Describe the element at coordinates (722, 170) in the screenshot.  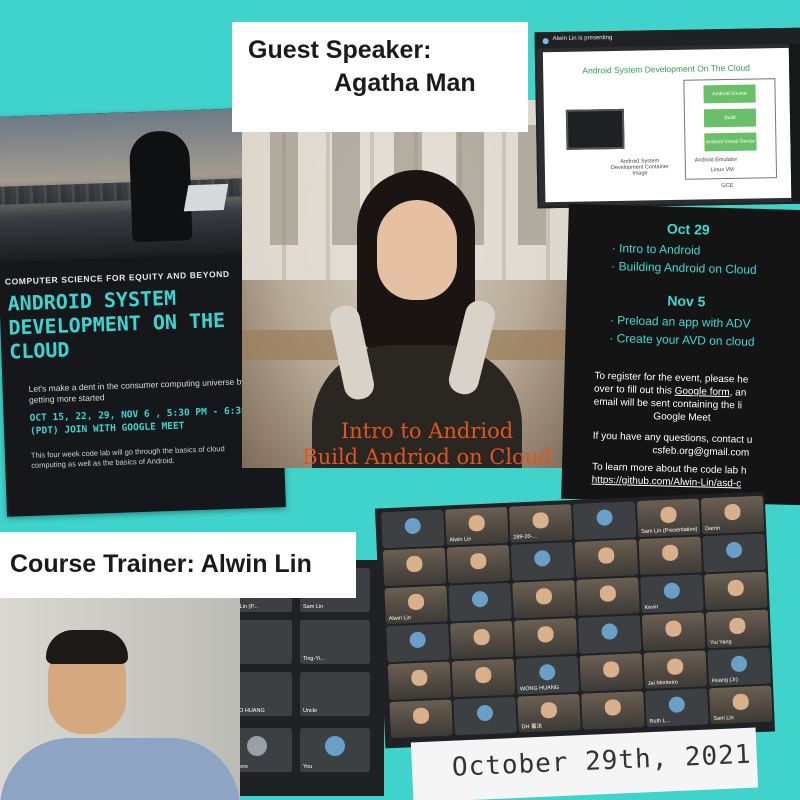
I see `linux-vm-label: Linux VM` at that location.